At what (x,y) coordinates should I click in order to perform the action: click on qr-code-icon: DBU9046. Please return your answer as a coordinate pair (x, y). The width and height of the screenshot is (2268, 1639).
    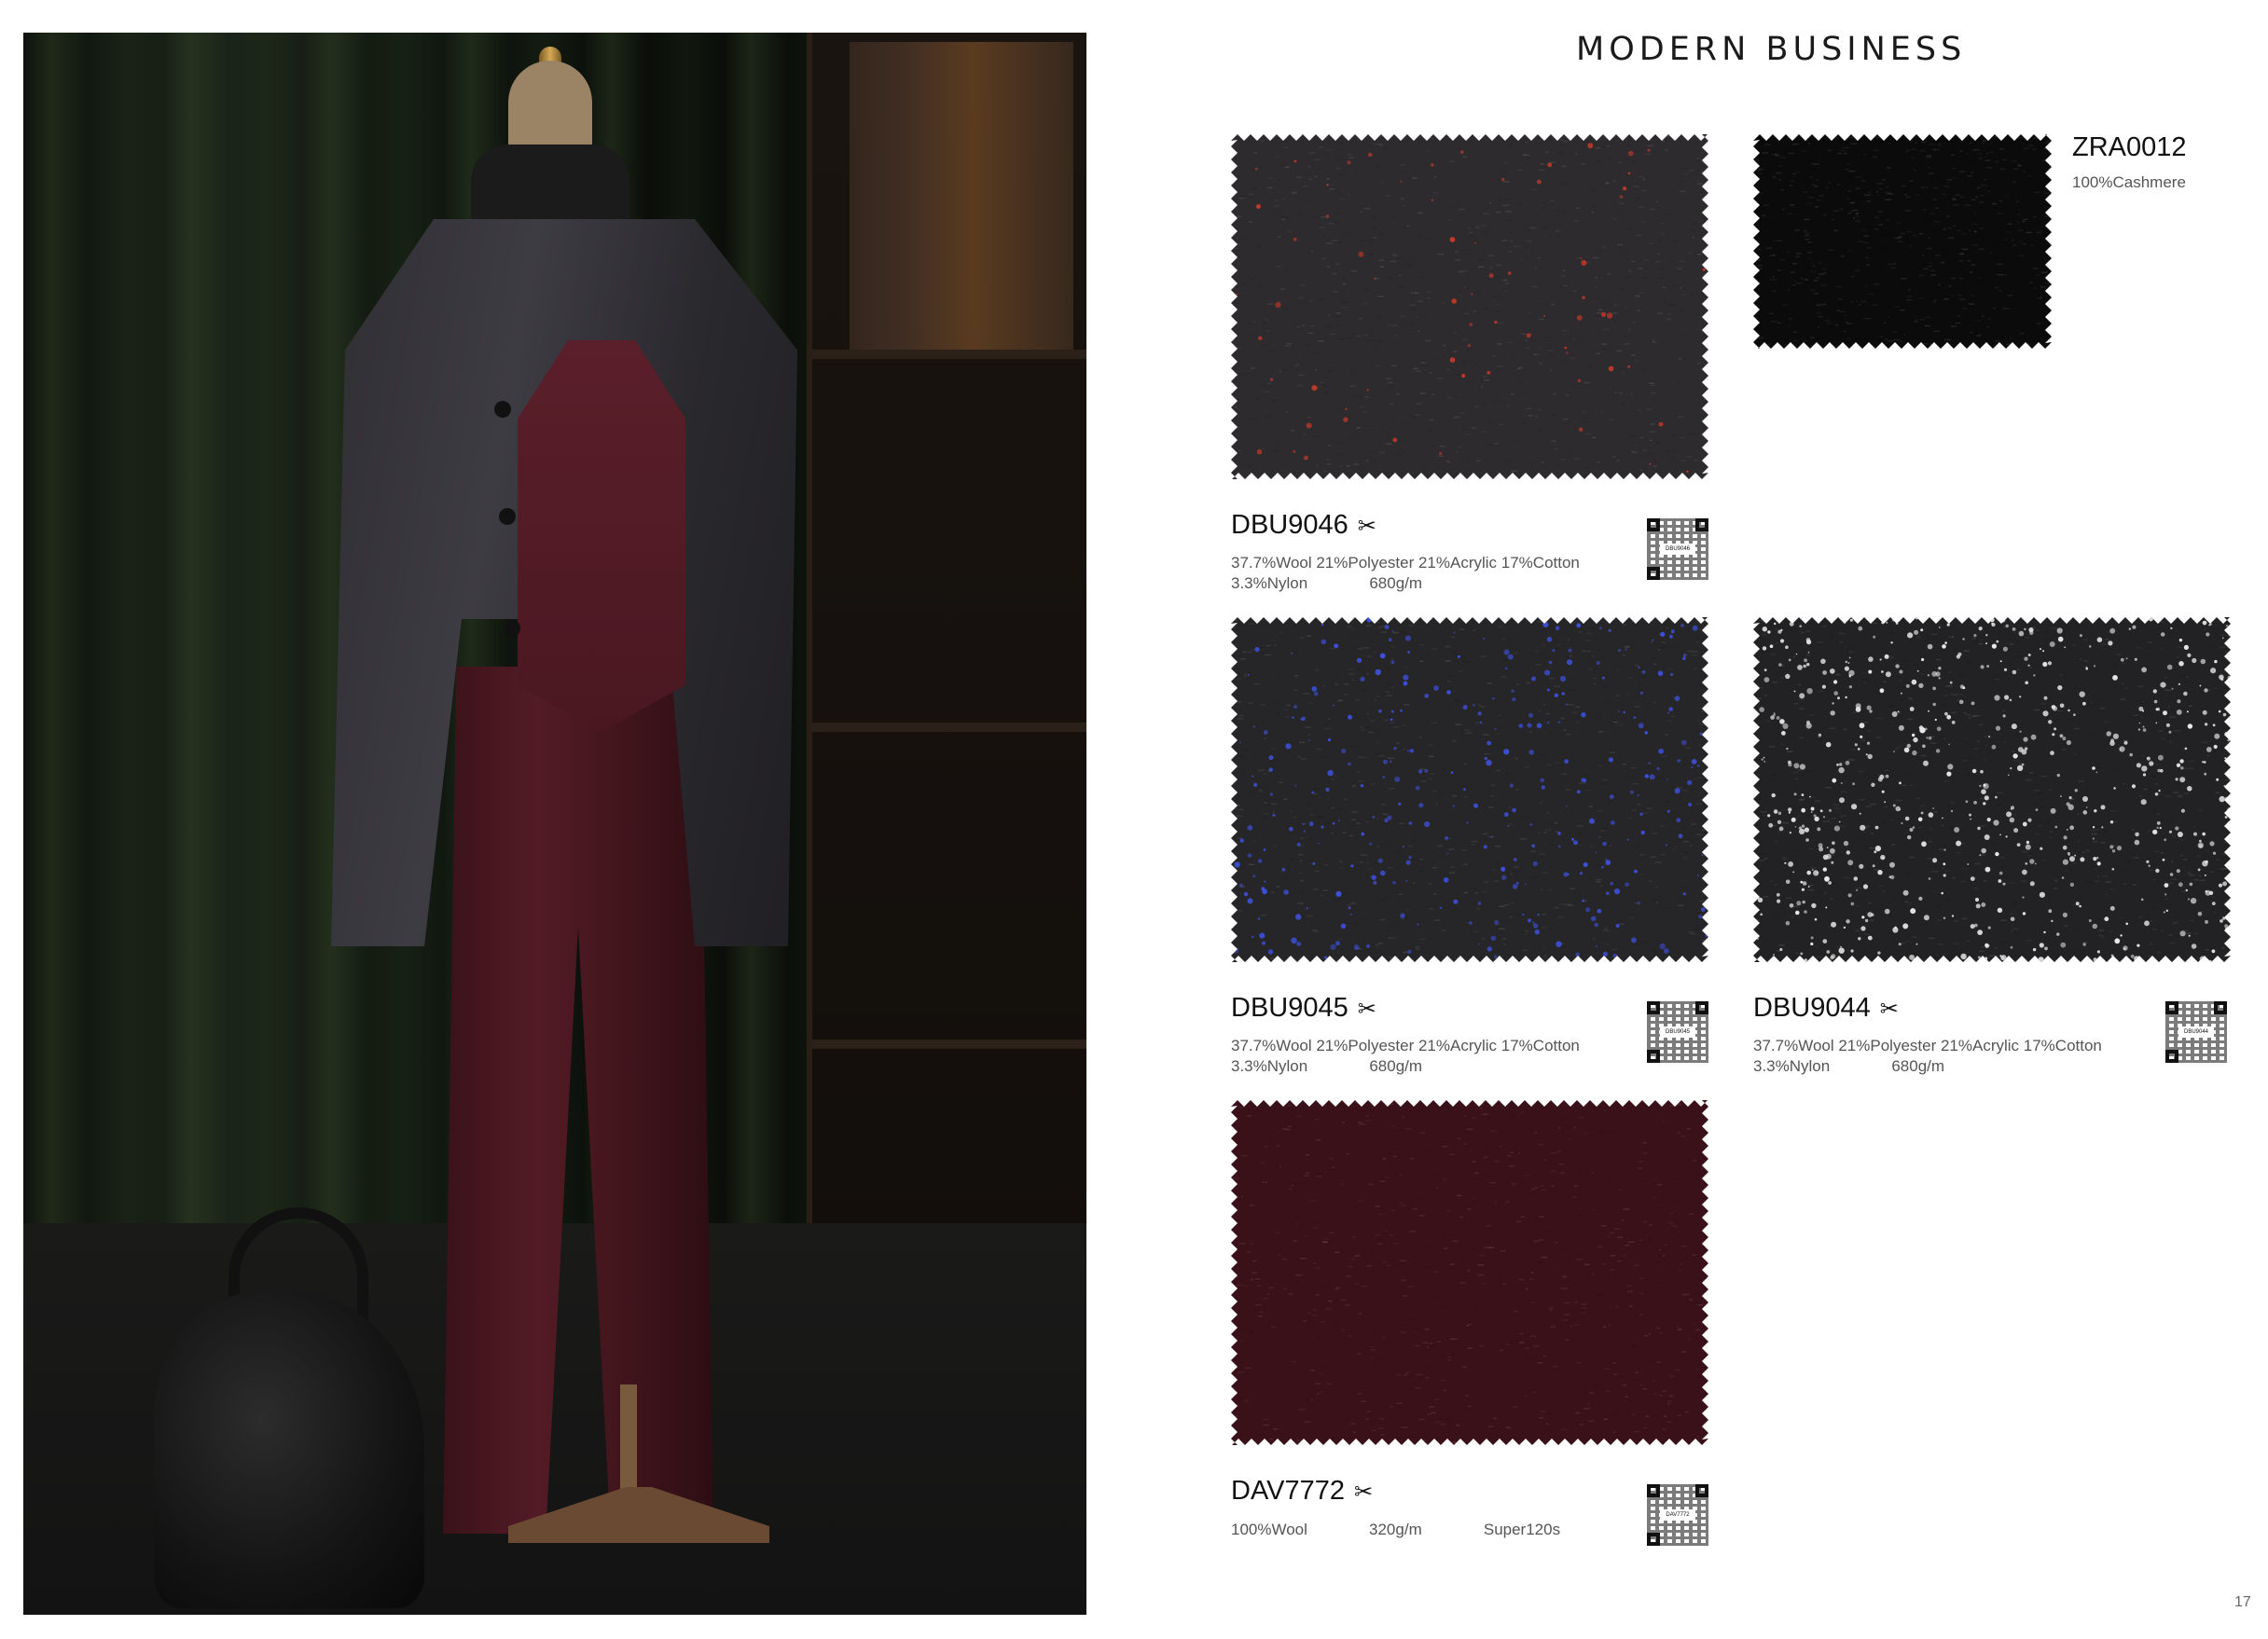
    Looking at the image, I should click on (1677, 549).